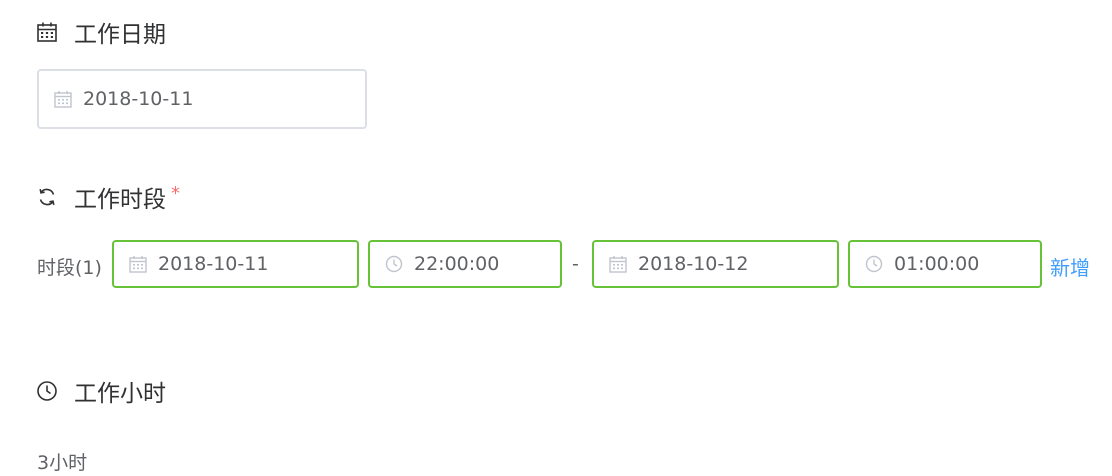 Image resolution: width=1112 pixels, height=476 pixels. I want to click on work-period-title: 工作时段, so click(120, 200).